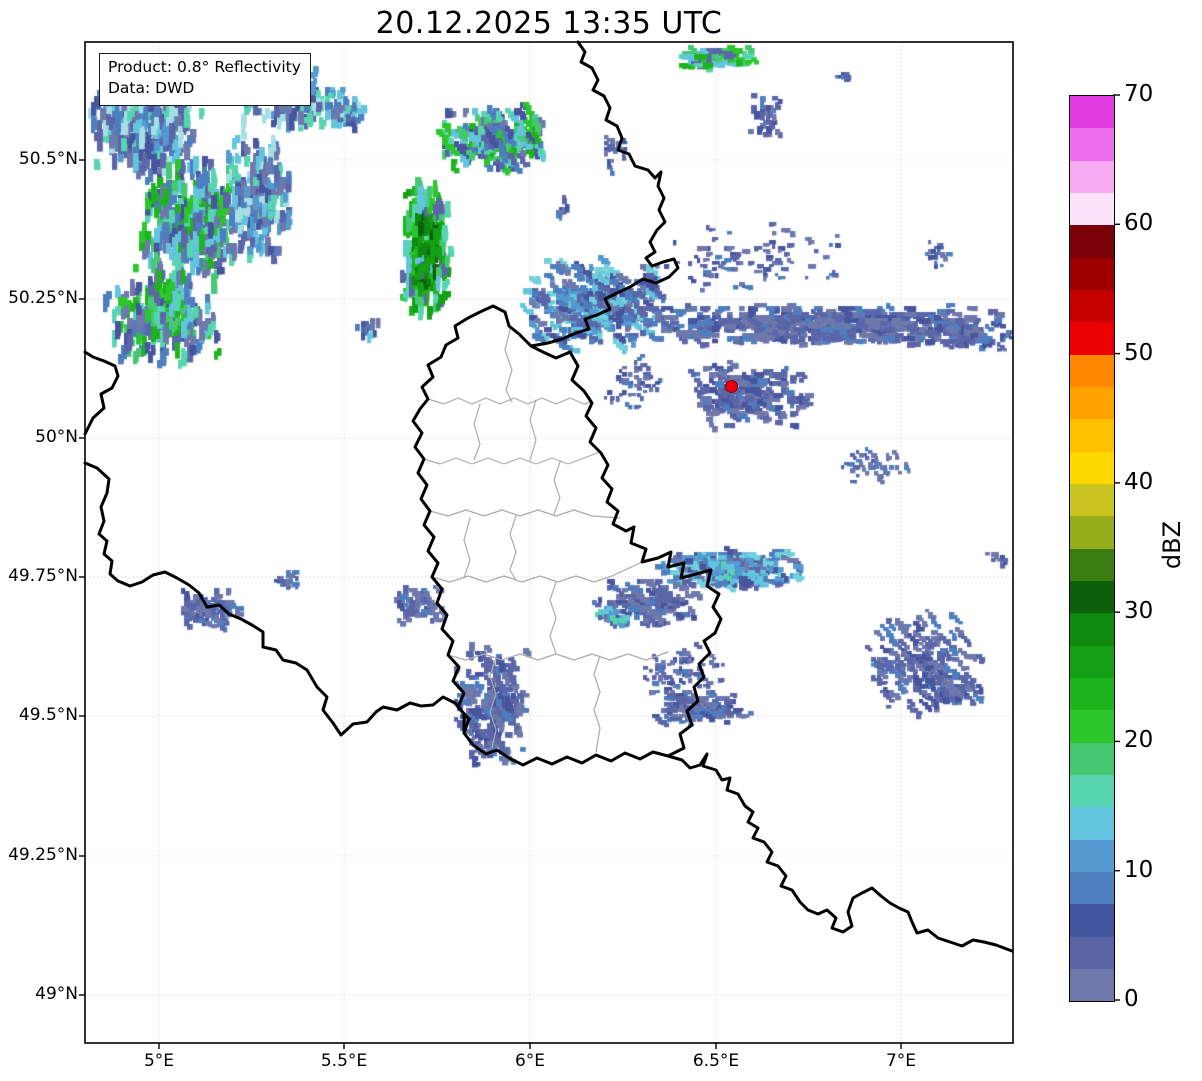  Describe the element at coordinates (1139, 869) in the screenshot. I see `colorbar-tick-label-10: 10` at that location.